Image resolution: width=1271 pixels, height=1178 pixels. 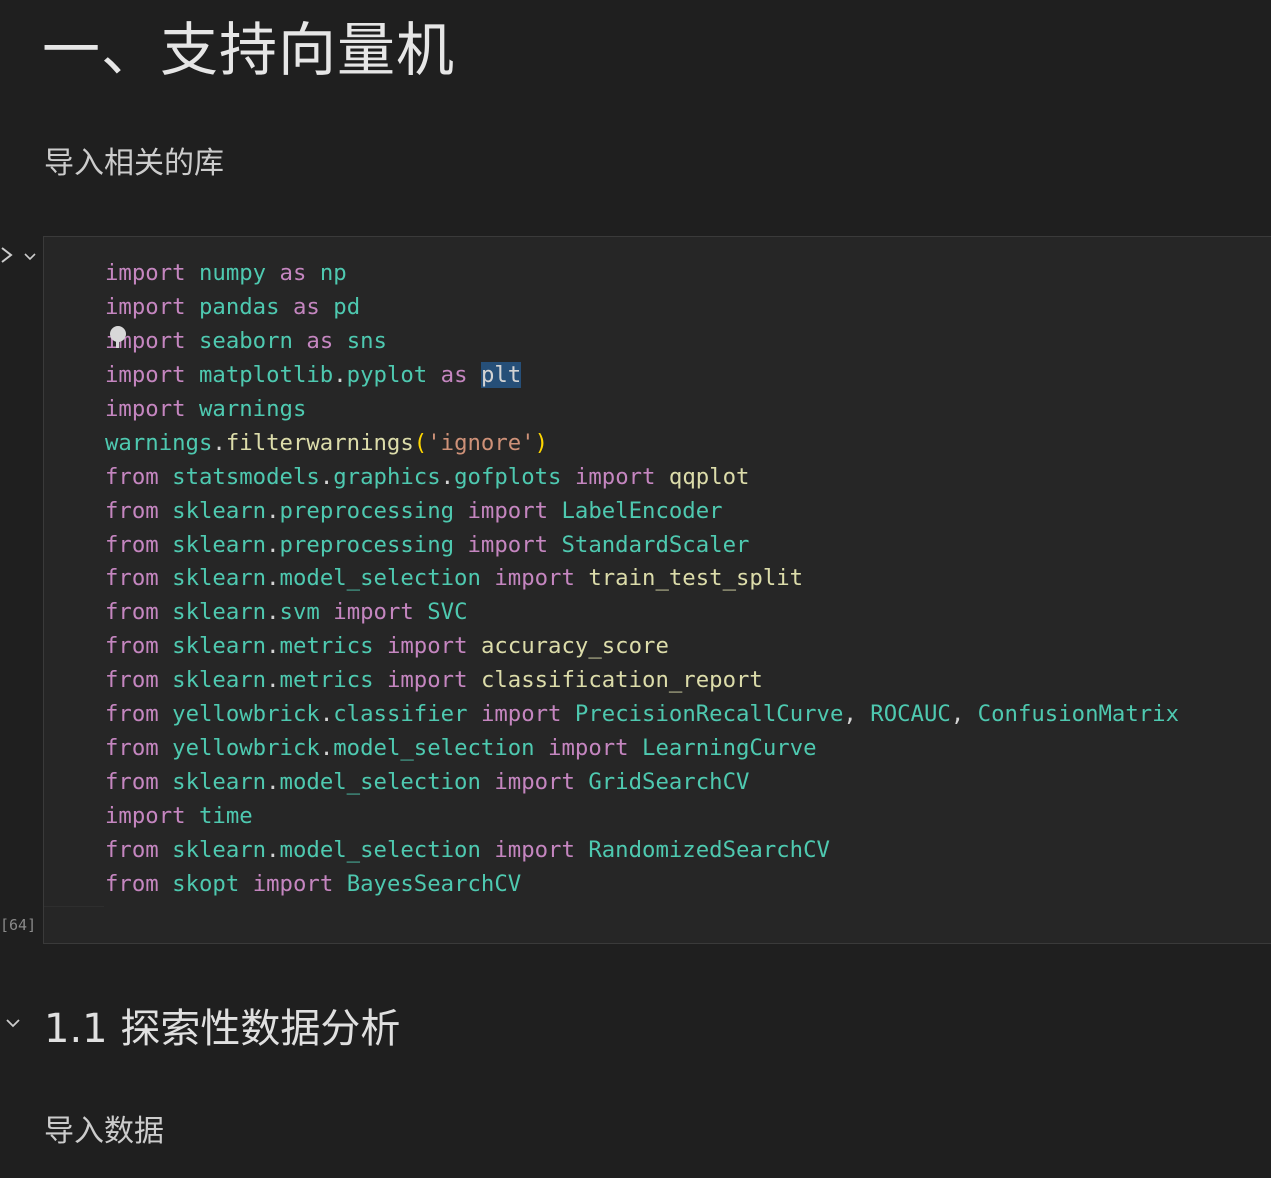 What do you see at coordinates (709, 476) in the screenshot?
I see `code-token: qqplot` at bounding box center [709, 476].